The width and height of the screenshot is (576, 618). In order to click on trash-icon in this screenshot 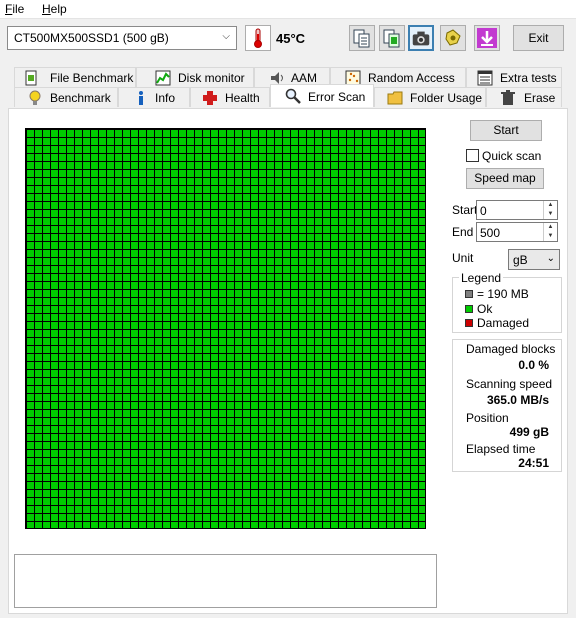, I will do `click(508, 98)`.